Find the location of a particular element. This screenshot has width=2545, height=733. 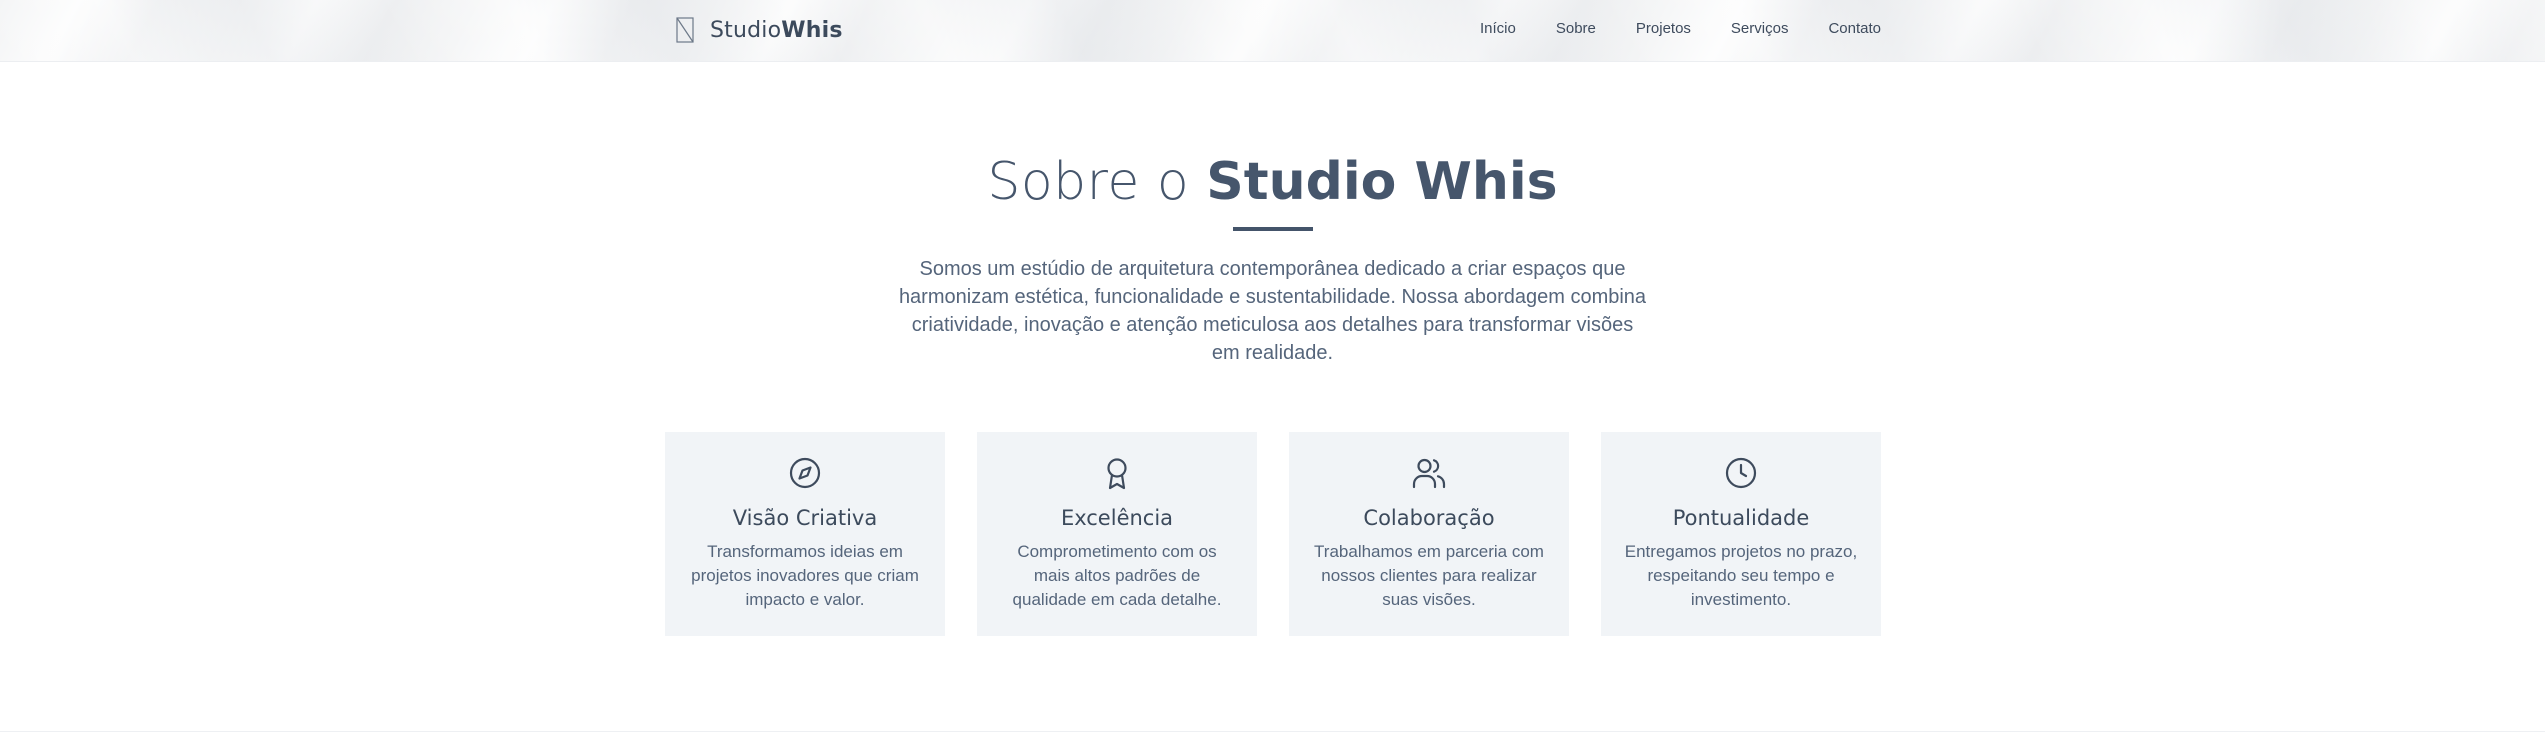

header-background-texture-overlay is located at coordinates (1272, 30).